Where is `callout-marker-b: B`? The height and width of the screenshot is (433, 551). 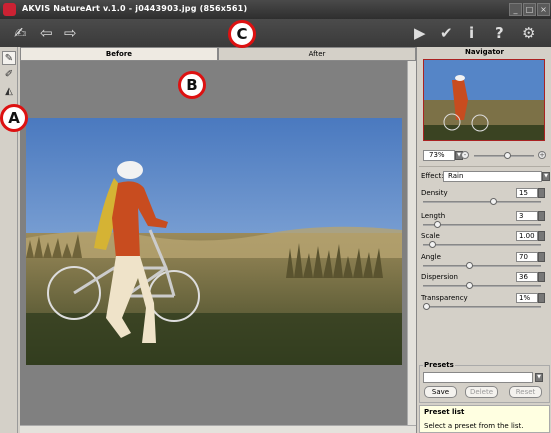 callout-marker-b: B is located at coordinates (192, 85).